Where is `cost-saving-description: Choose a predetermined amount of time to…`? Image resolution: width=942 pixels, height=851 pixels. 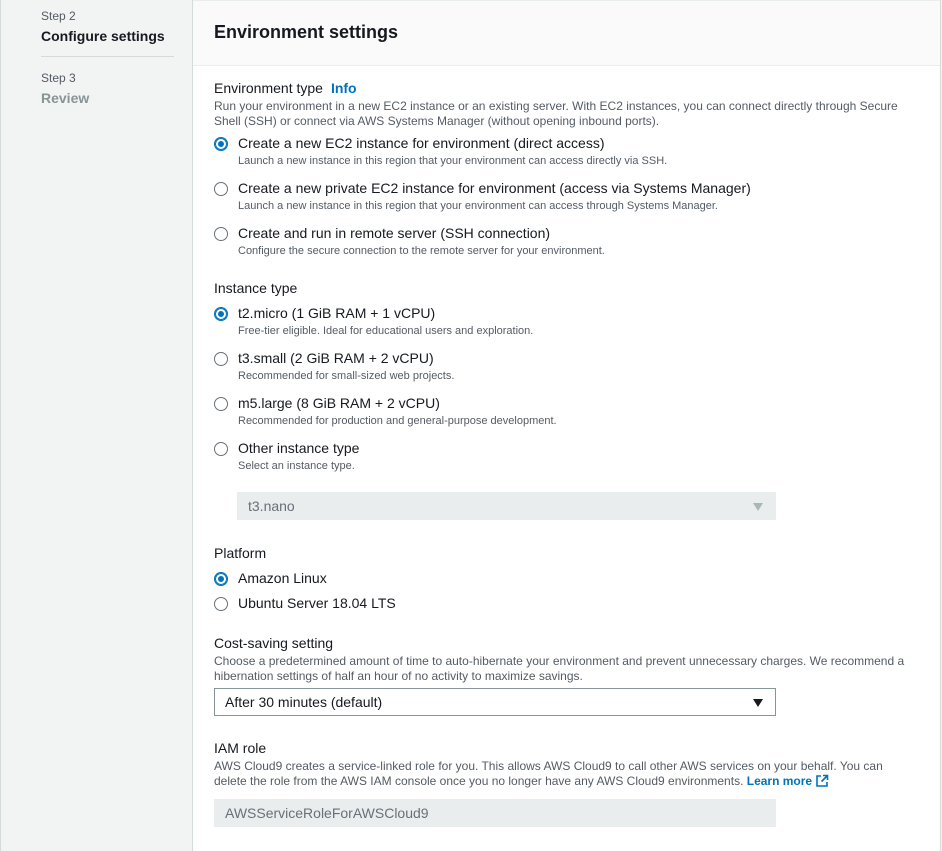 cost-saving-description: Choose a predetermined amount of time to… is located at coordinates (559, 668).